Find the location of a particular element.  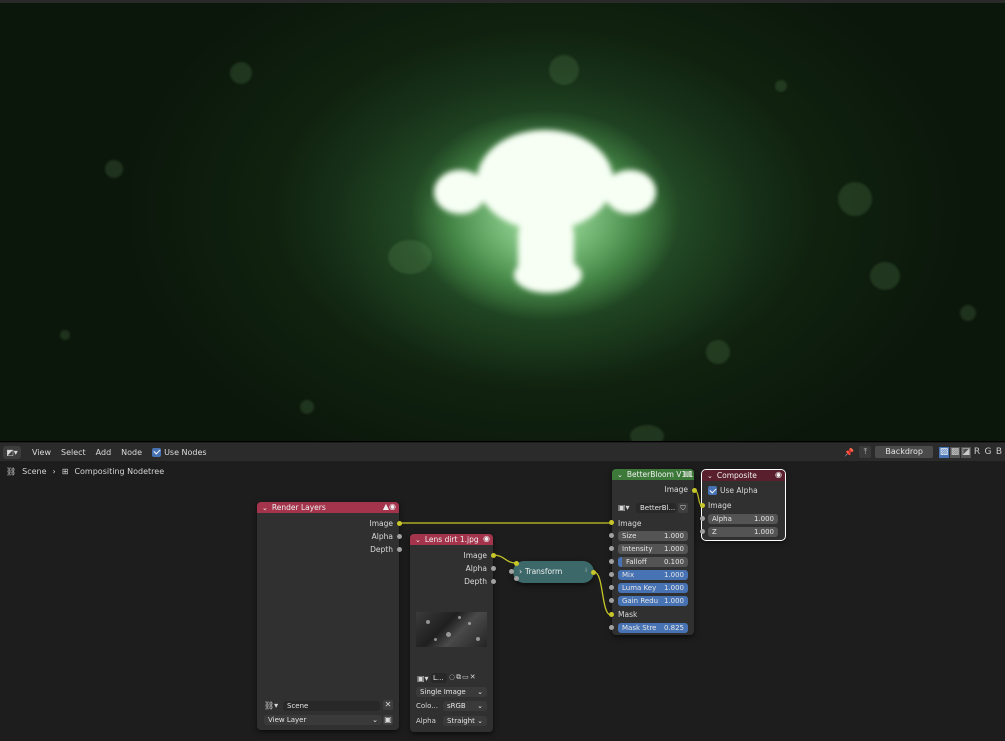

colorspace-dropdown: sRGB ⌄ is located at coordinates (465, 706).